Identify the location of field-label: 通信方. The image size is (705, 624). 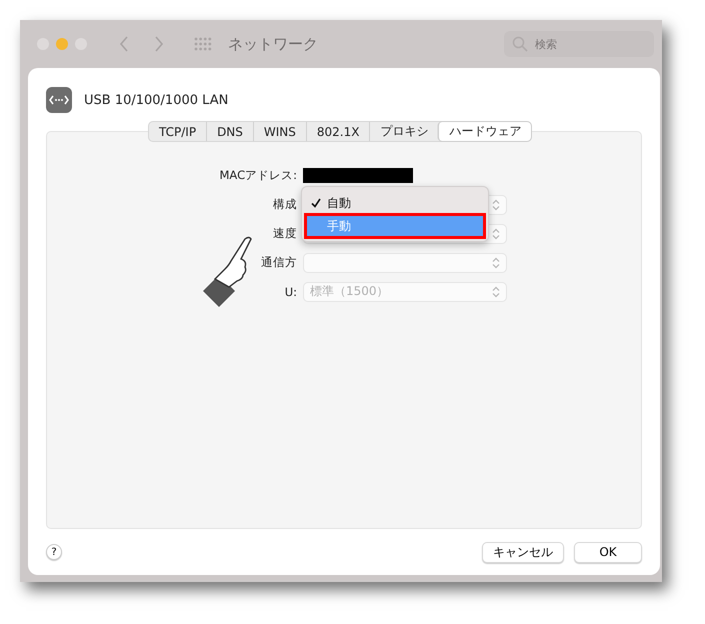
(278, 262).